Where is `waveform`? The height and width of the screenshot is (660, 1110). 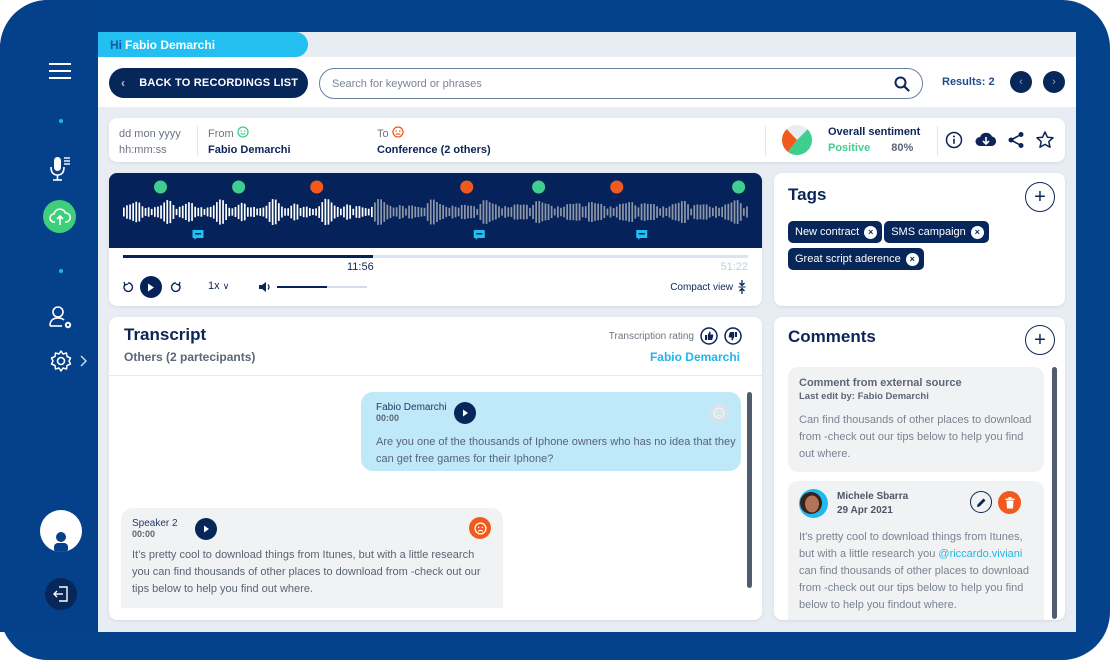 waveform is located at coordinates (435, 210).